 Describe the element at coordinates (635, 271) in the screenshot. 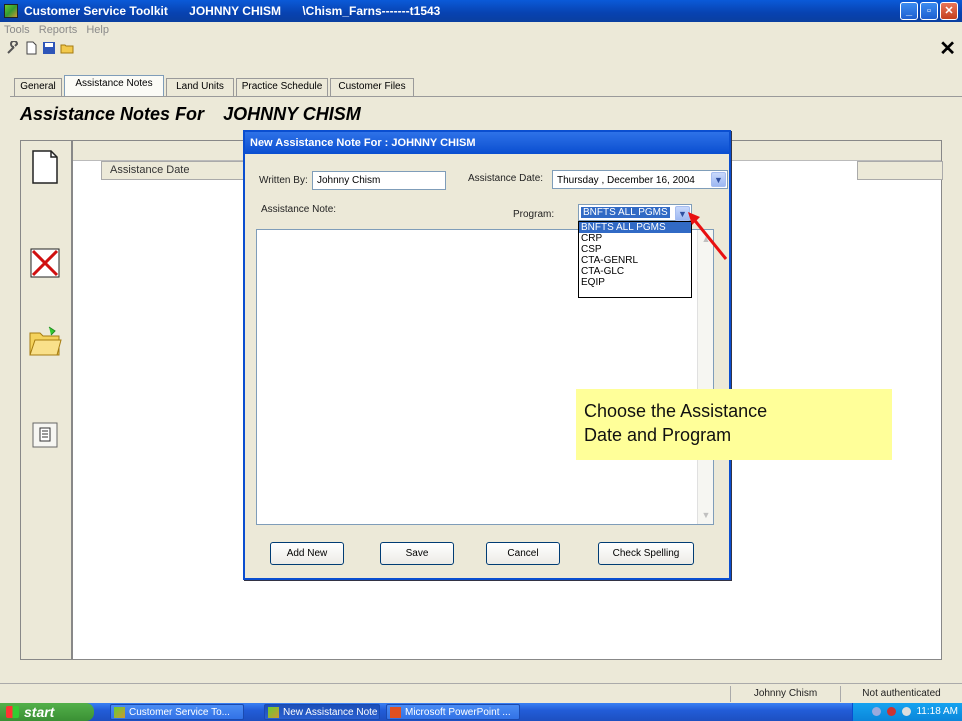

I see `program-option: CTA-GLC` at that location.